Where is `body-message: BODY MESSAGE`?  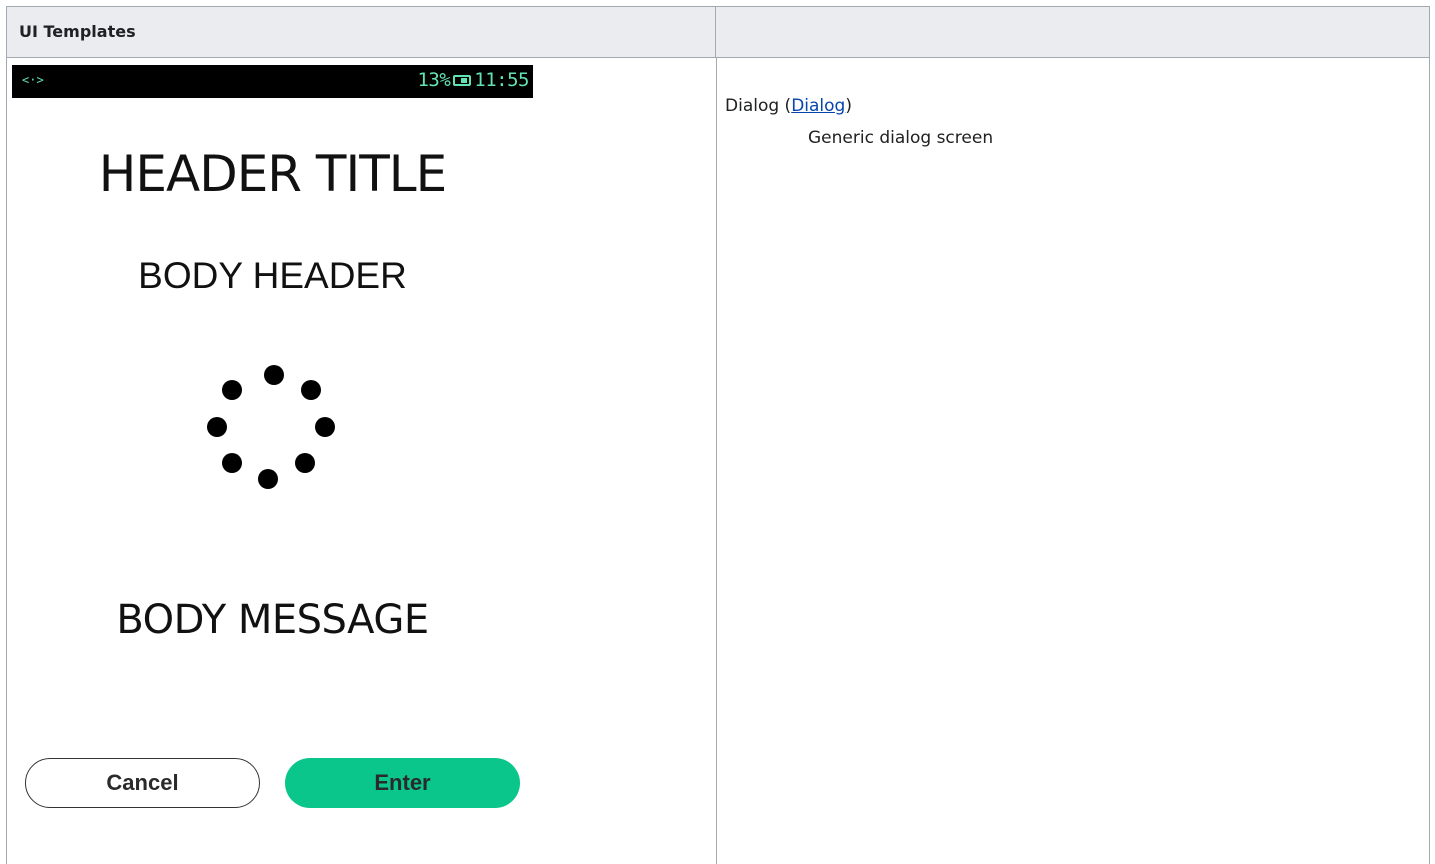 body-message: BODY MESSAGE is located at coordinates (272, 620).